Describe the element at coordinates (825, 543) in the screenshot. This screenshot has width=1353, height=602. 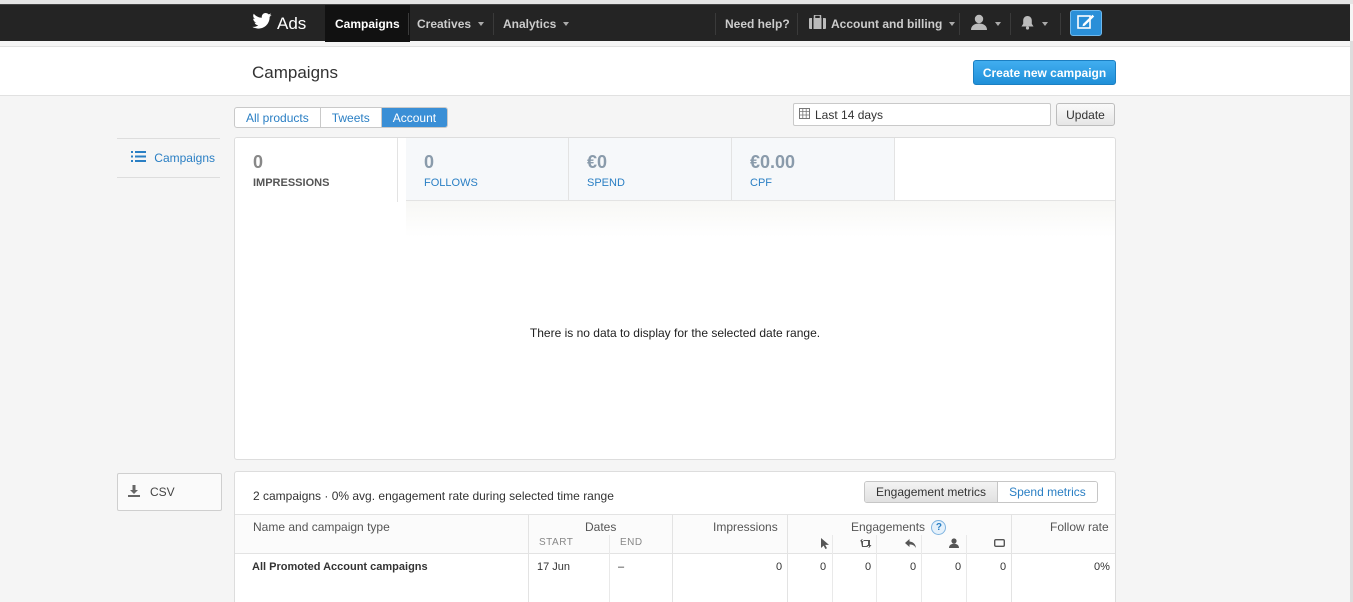
I see `cursor-icon` at that location.